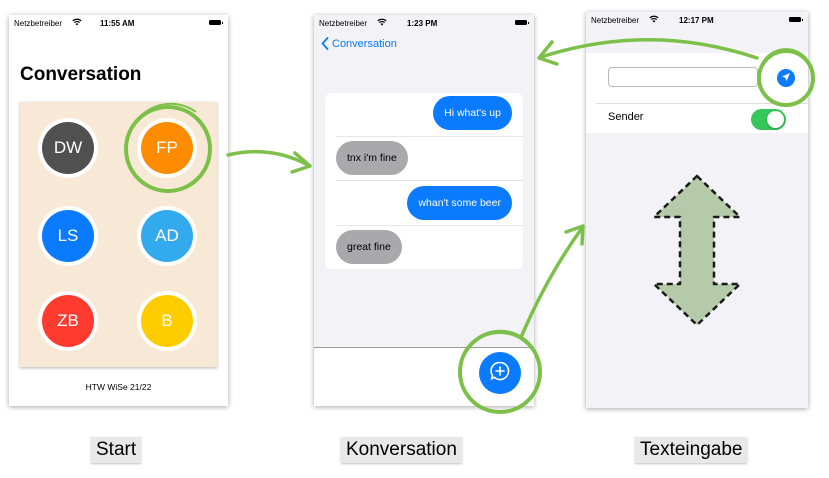  What do you see at coordinates (401, 450) in the screenshot?
I see `caption-conversation: Konversation` at bounding box center [401, 450].